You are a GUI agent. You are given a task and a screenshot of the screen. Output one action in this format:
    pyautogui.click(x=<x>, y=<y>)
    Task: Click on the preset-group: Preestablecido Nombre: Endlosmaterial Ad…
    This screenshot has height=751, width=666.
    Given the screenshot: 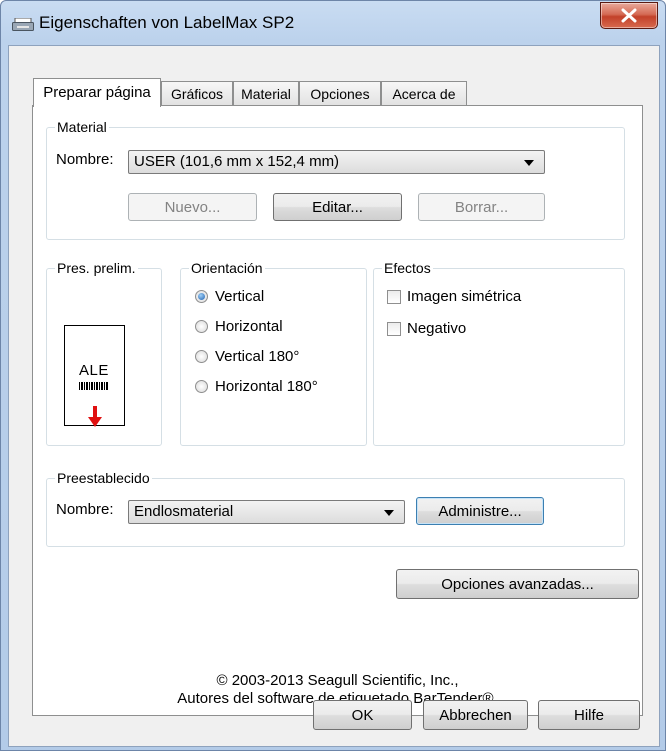 What is the action you would take?
    pyautogui.click(x=335, y=508)
    